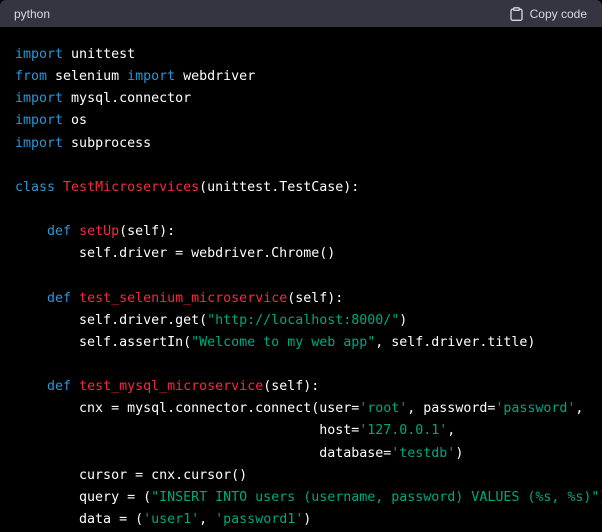 The image size is (602, 532). What do you see at coordinates (308, 99) in the screenshot?
I see `code-line: import mysql.connector` at bounding box center [308, 99].